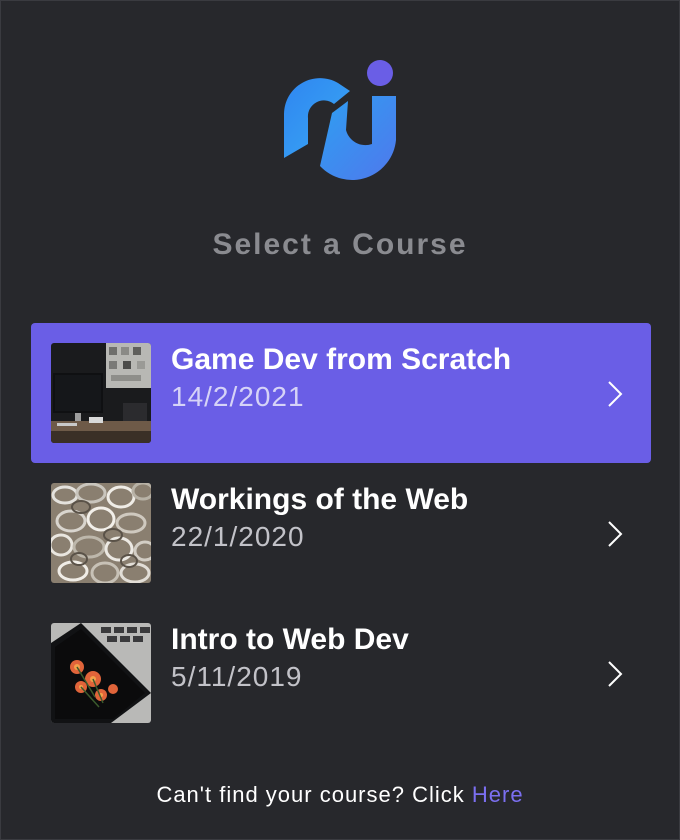 This screenshot has height=840, width=680. I want to click on metal-rings-photo, so click(101, 533).